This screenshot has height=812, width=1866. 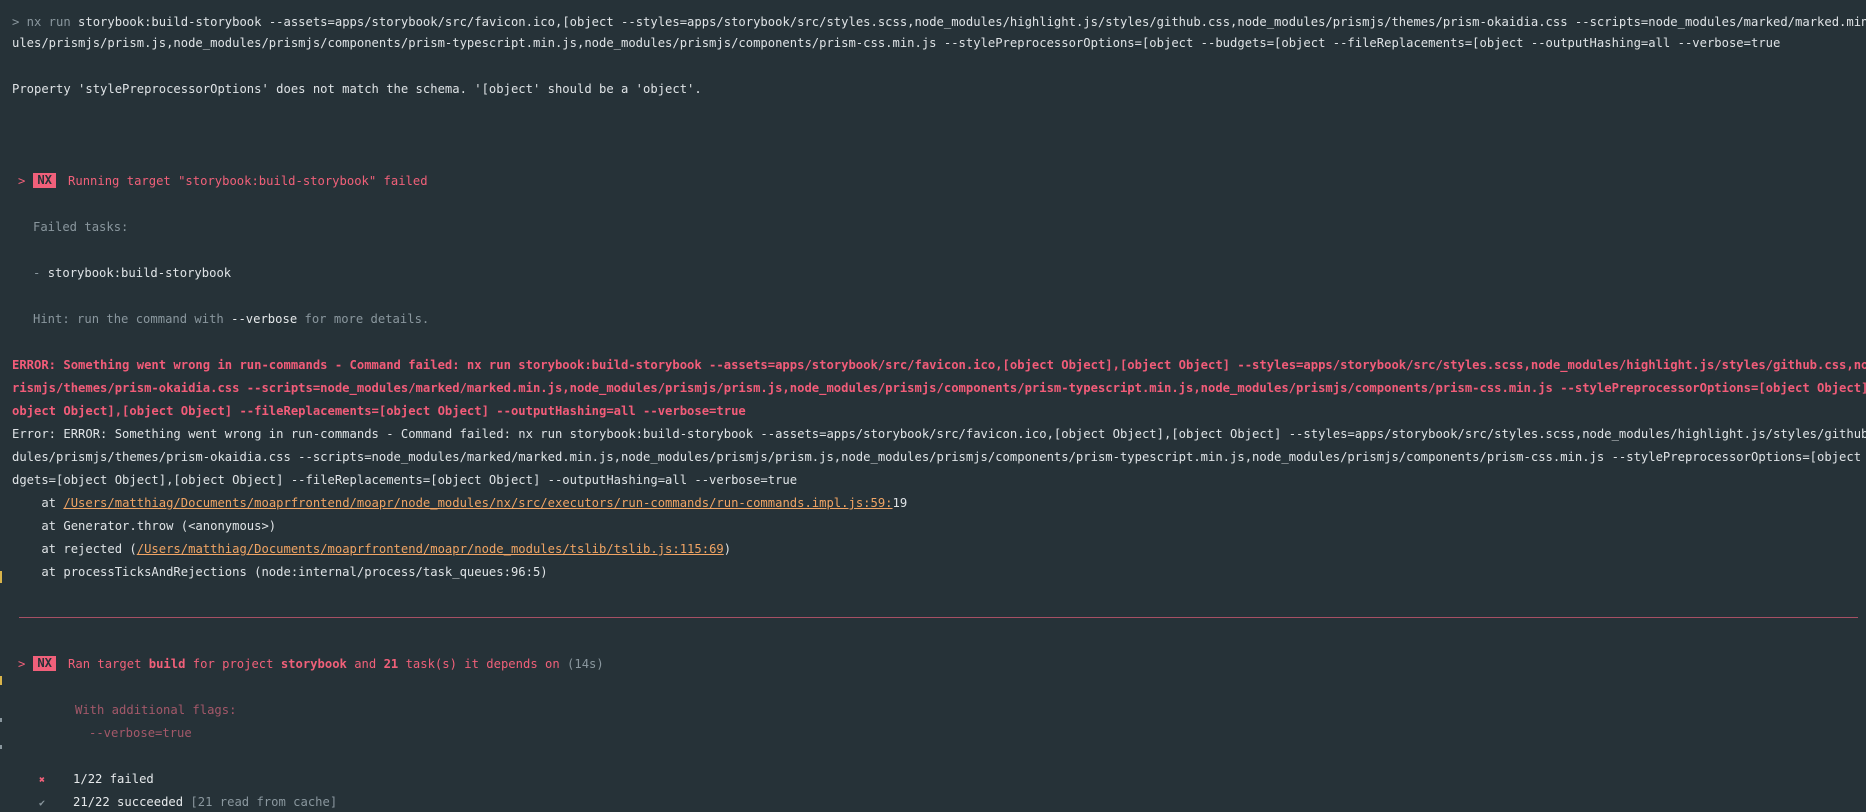 What do you see at coordinates (727, 549) in the screenshot?
I see `stack-suffix: )` at bounding box center [727, 549].